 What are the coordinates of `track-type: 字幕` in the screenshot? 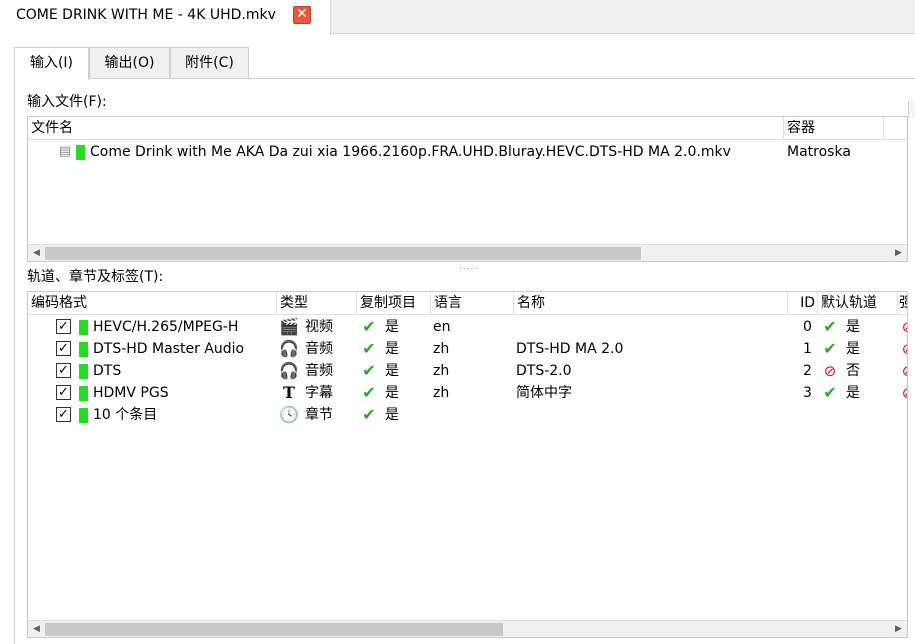 It's located at (319, 393).